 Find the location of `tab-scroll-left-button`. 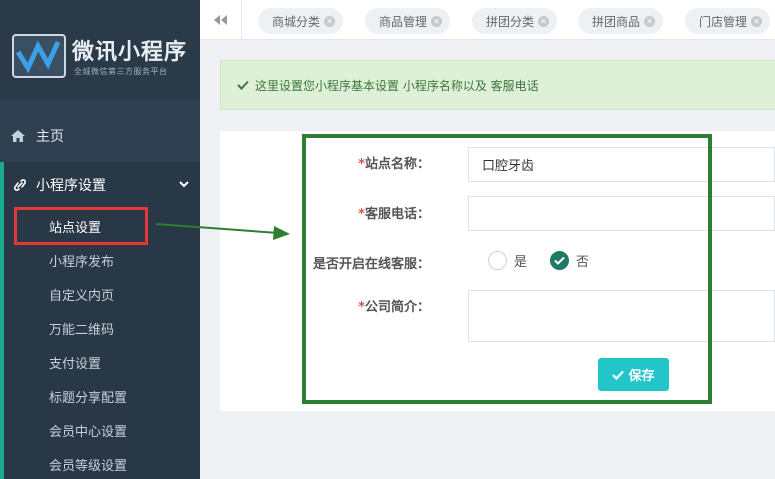

tab-scroll-left-button is located at coordinates (221, 20).